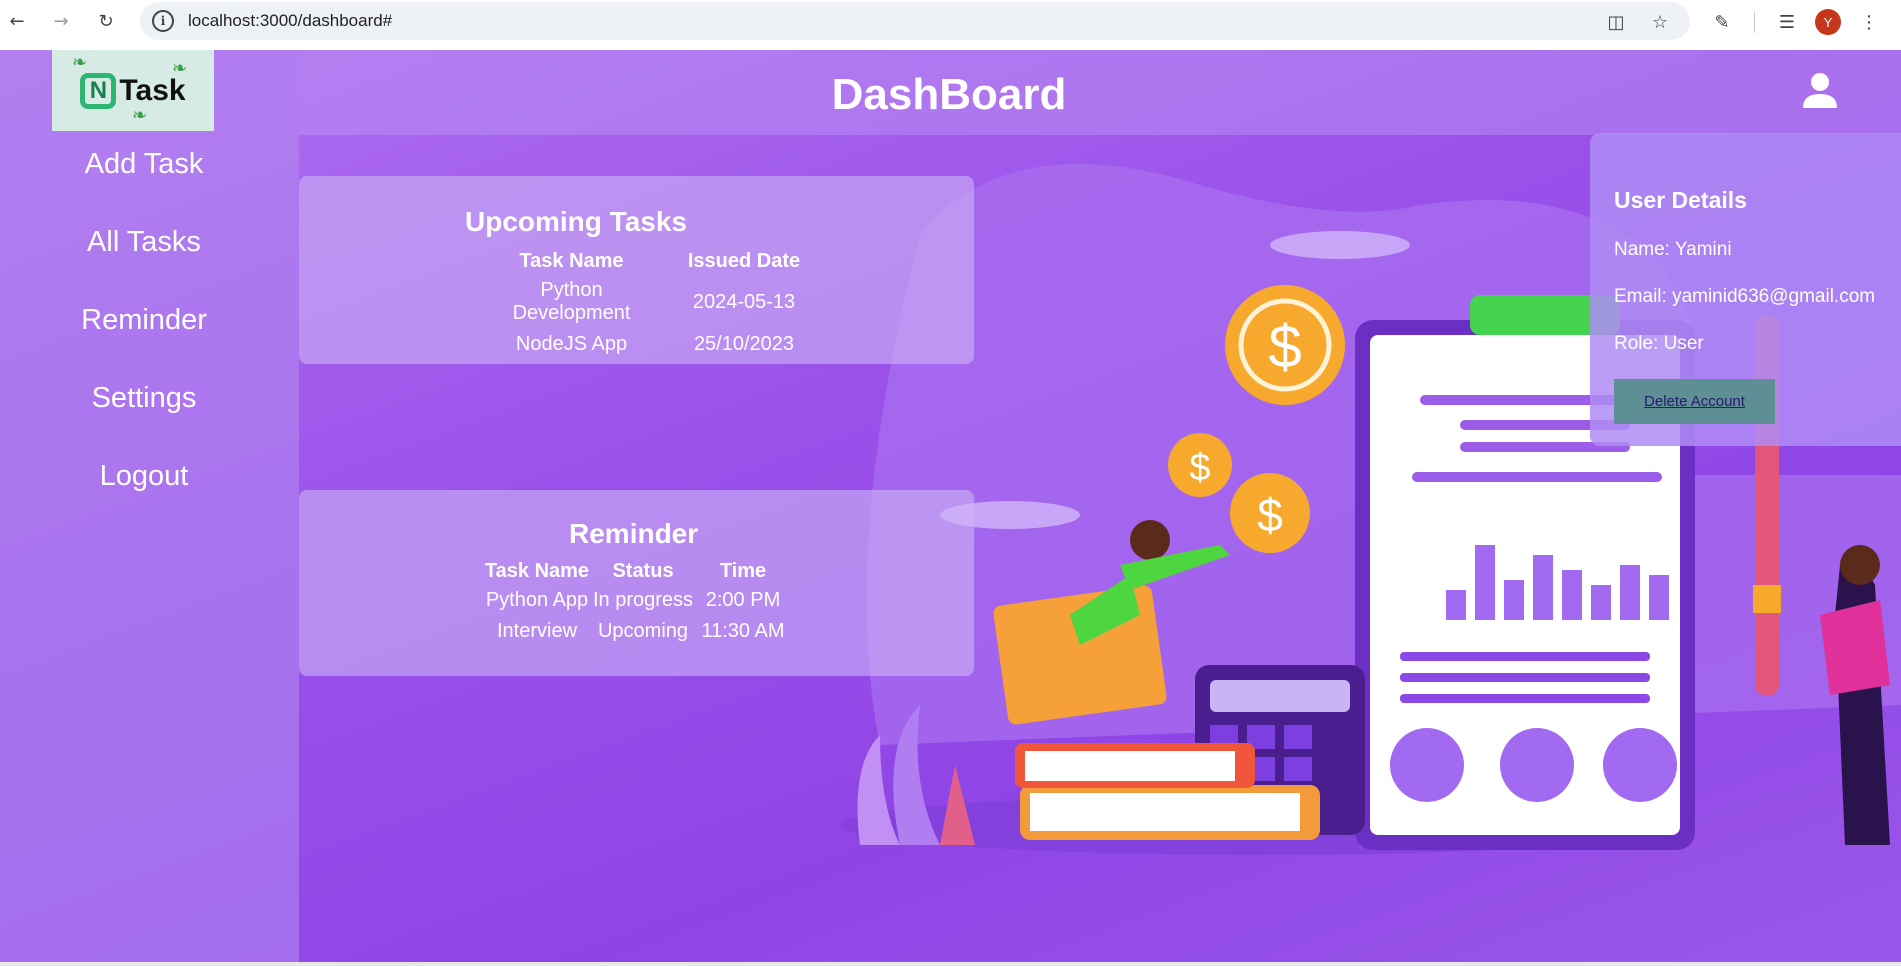 This screenshot has width=1901, height=966. I want to click on table-row: Interview Upcoming 11:30 AM, so click(637, 631).